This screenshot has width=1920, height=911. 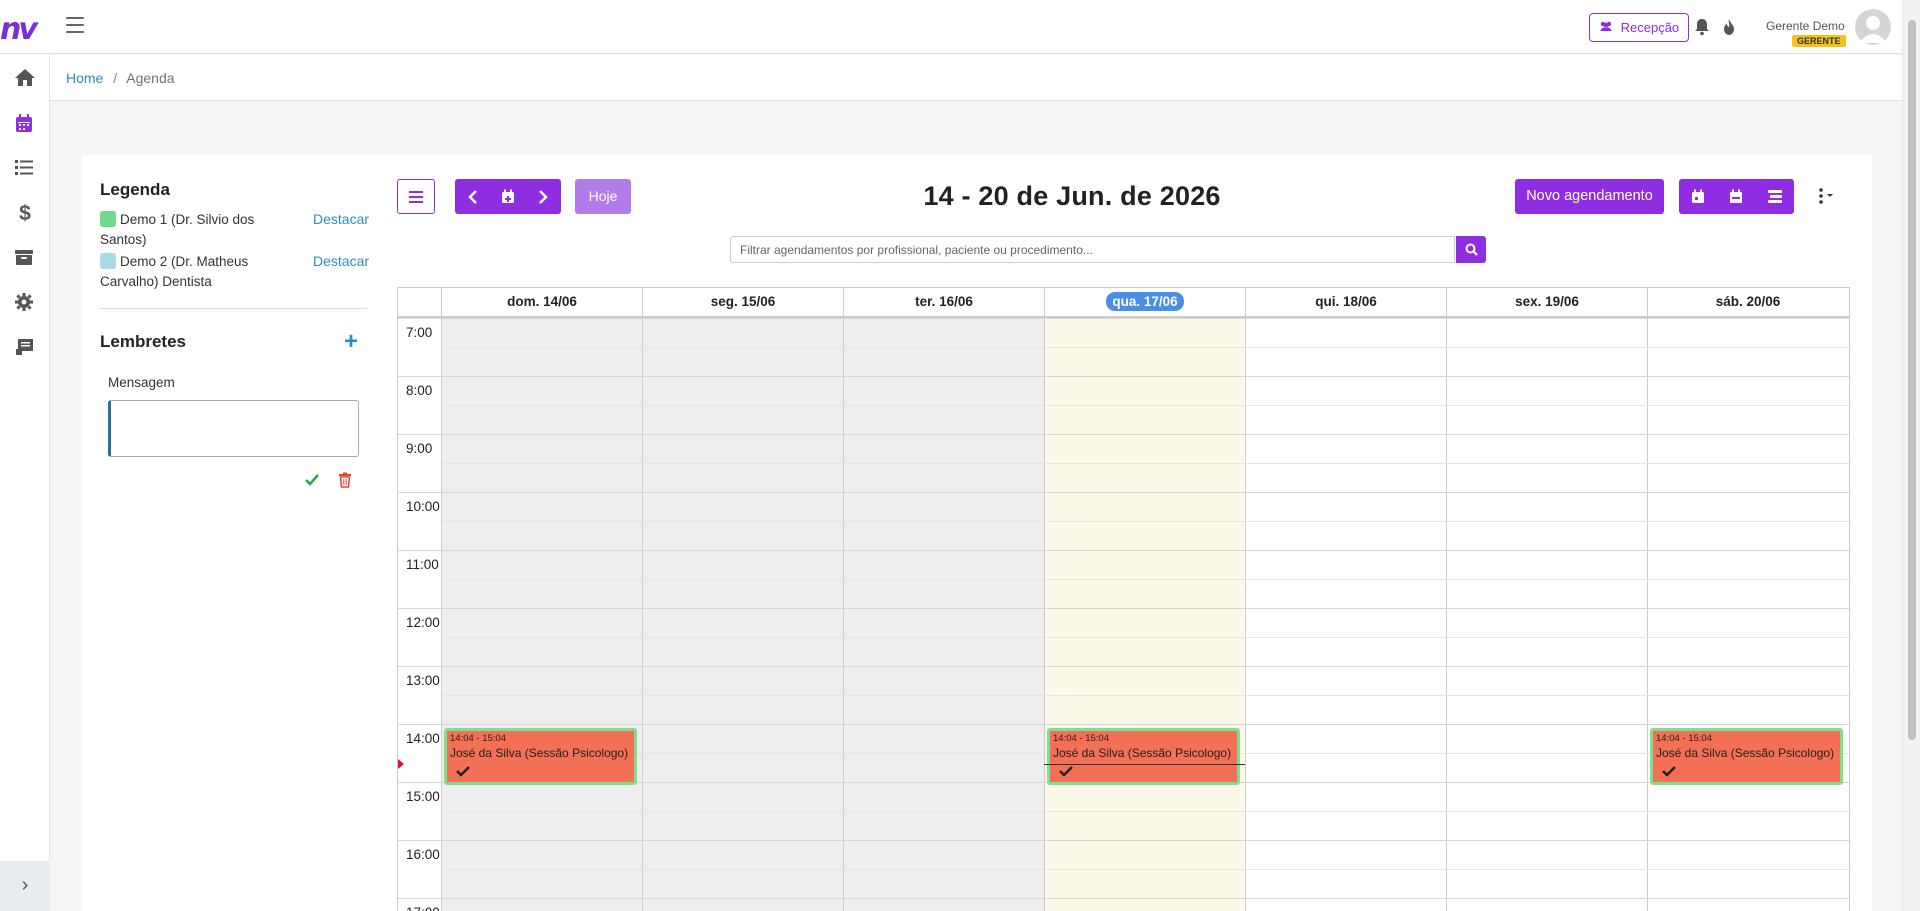 I want to click on kebab-icon, so click(x=1826, y=196).